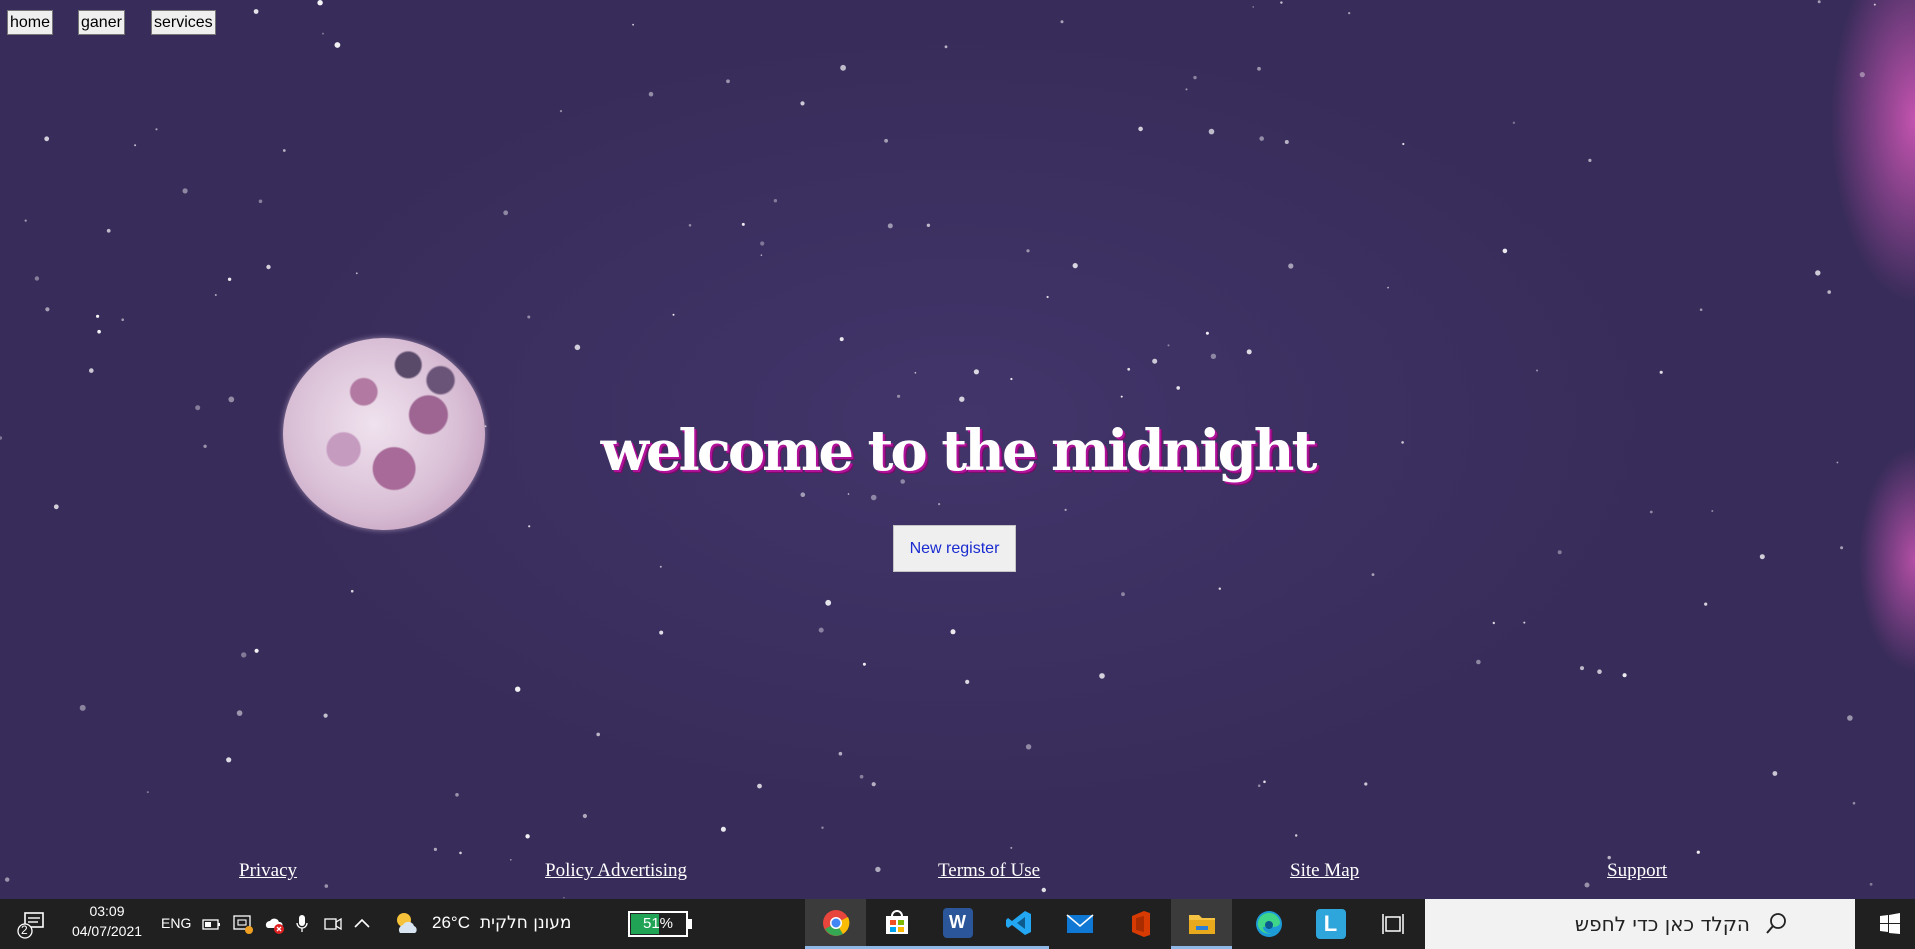 The height and width of the screenshot is (949, 1915). What do you see at coordinates (32, 925) in the screenshot?
I see `action-center-button: 2` at bounding box center [32, 925].